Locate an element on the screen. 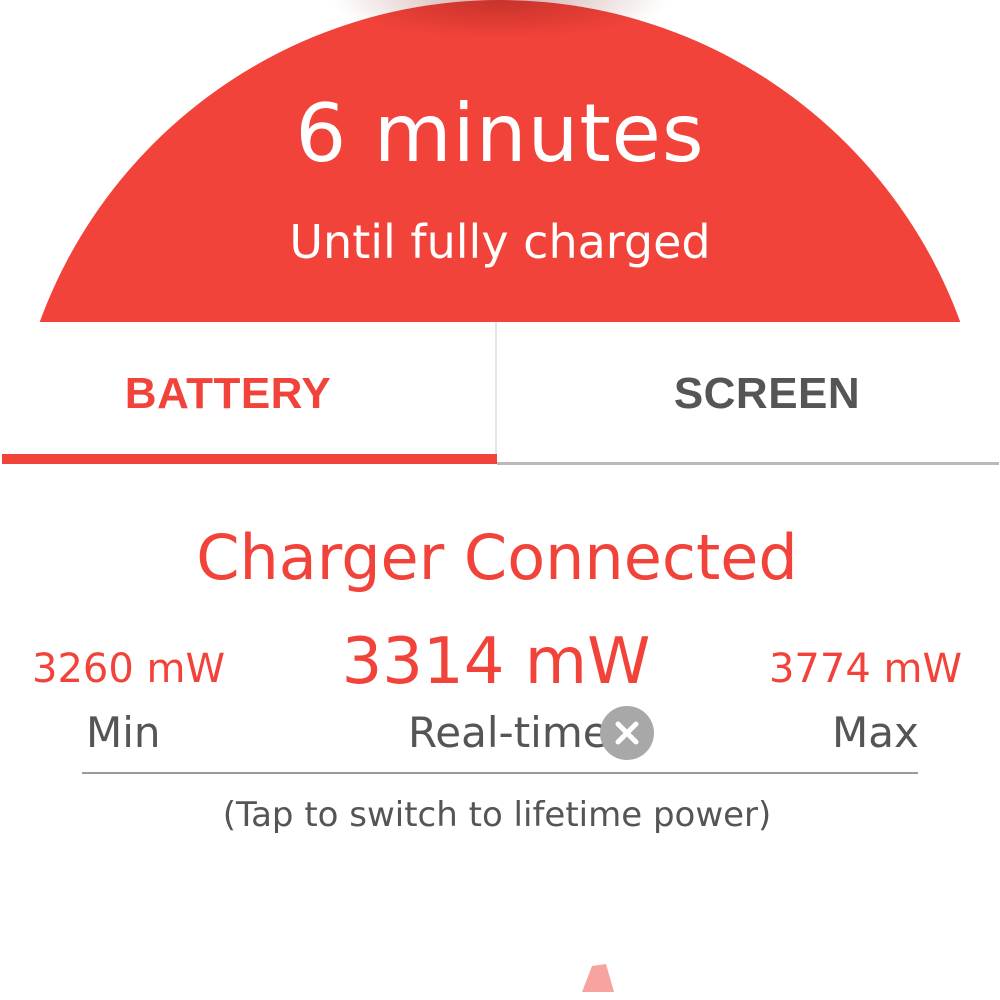 The height and width of the screenshot is (1000, 1000). switch-mode-hint: (Tap to switch to lifetime power) is located at coordinates (497, 815).